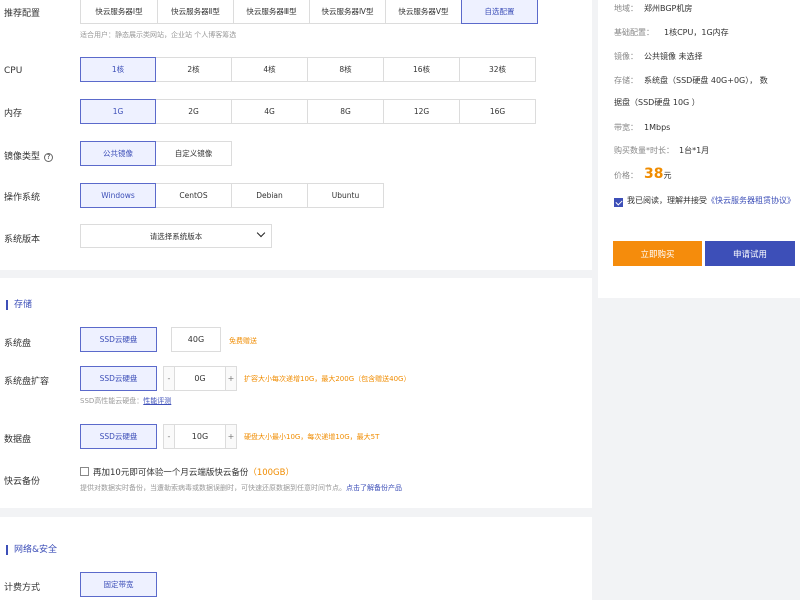 The height and width of the screenshot is (600, 800). Describe the element at coordinates (193, 69) in the screenshot. I see `option-cpu-2: 2核` at that location.